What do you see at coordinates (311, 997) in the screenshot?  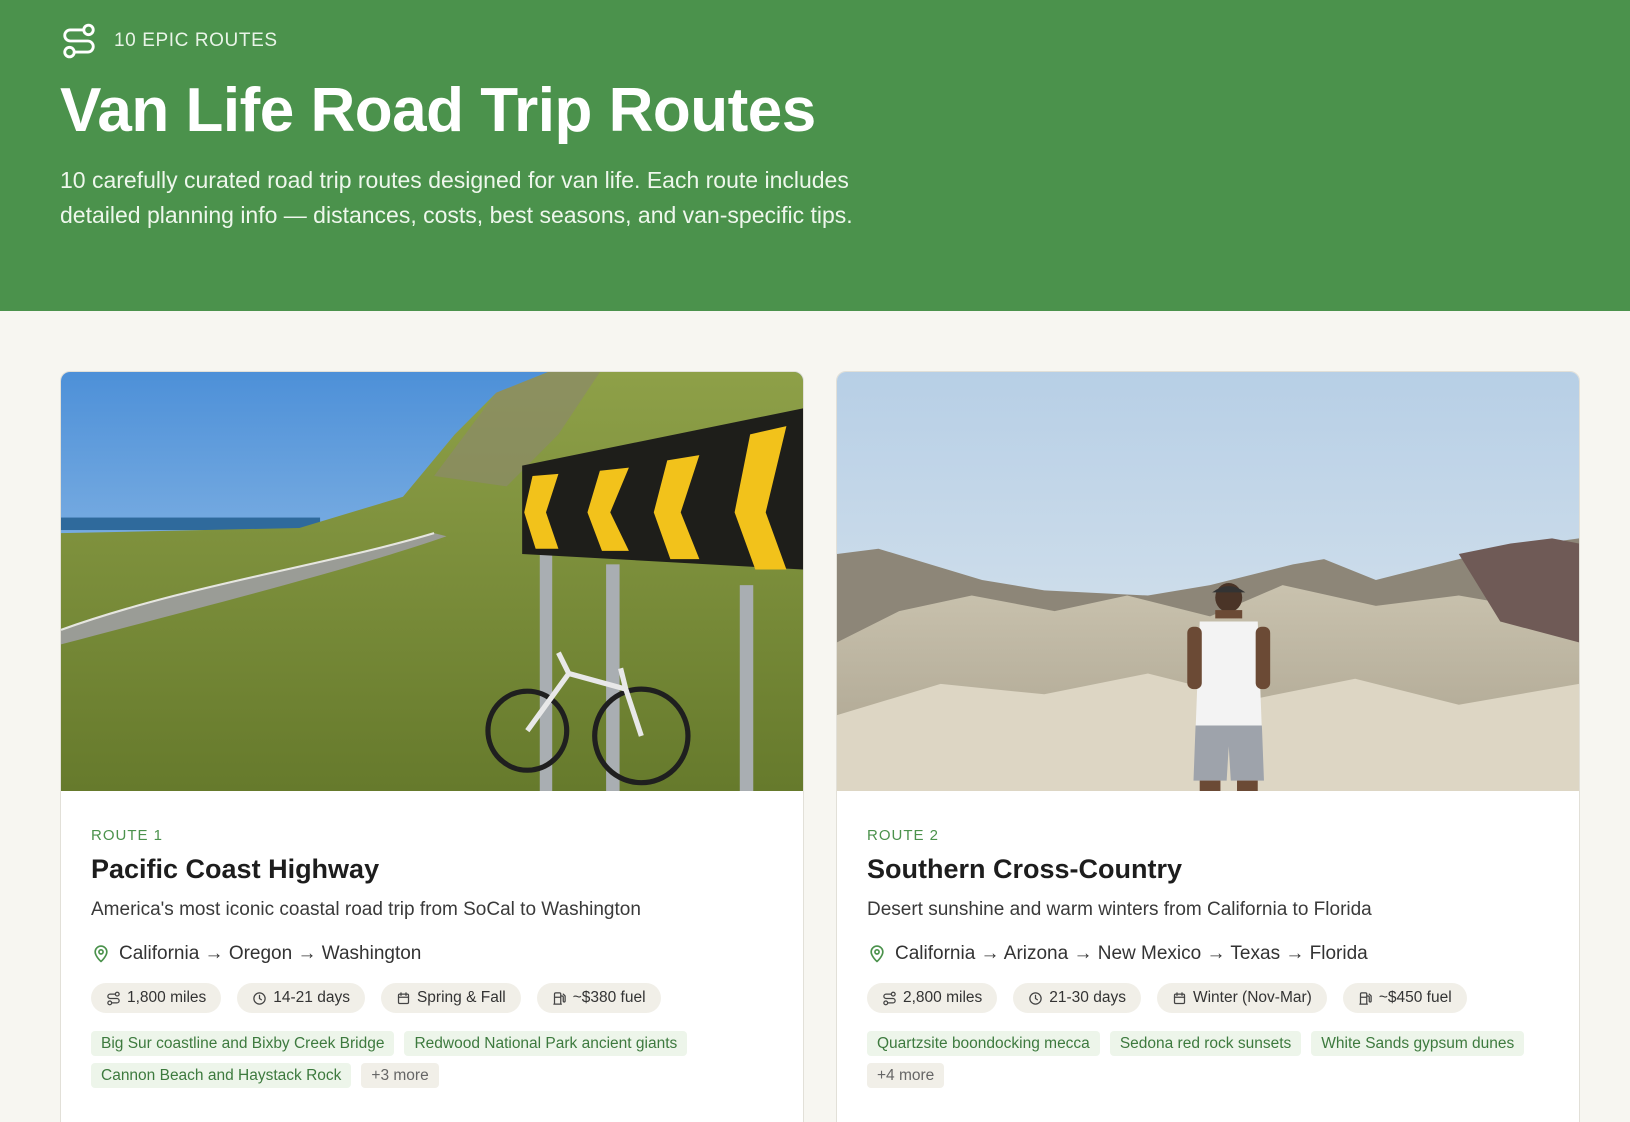 I see `duration-value: 14-21 days` at bounding box center [311, 997].